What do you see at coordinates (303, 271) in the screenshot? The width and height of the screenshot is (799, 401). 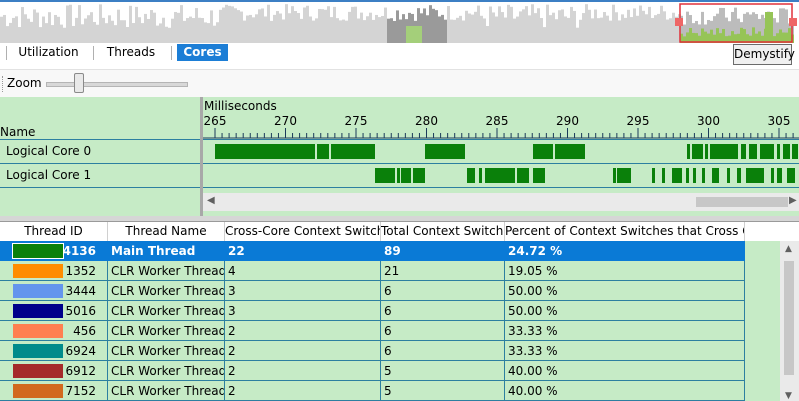 I see `cross-core-cell: 4` at bounding box center [303, 271].